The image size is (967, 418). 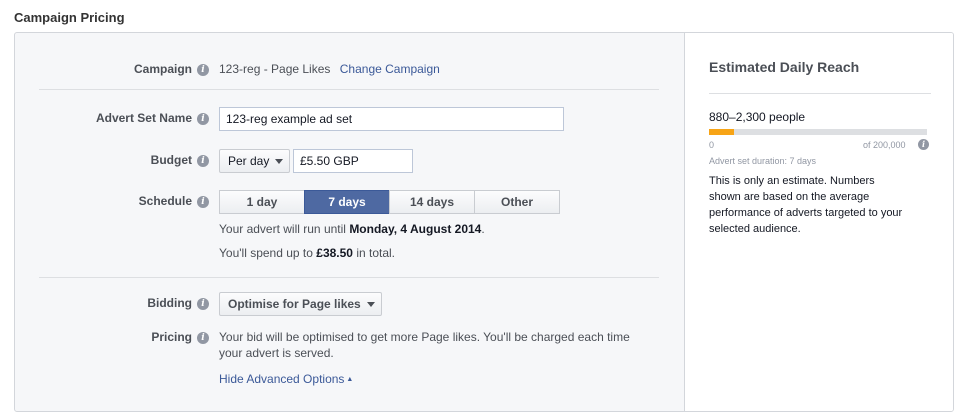 What do you see at coordinates (249, 161) in the screenshot?
I see `budget-type-value: Per day` at bounding box center [249, 161].